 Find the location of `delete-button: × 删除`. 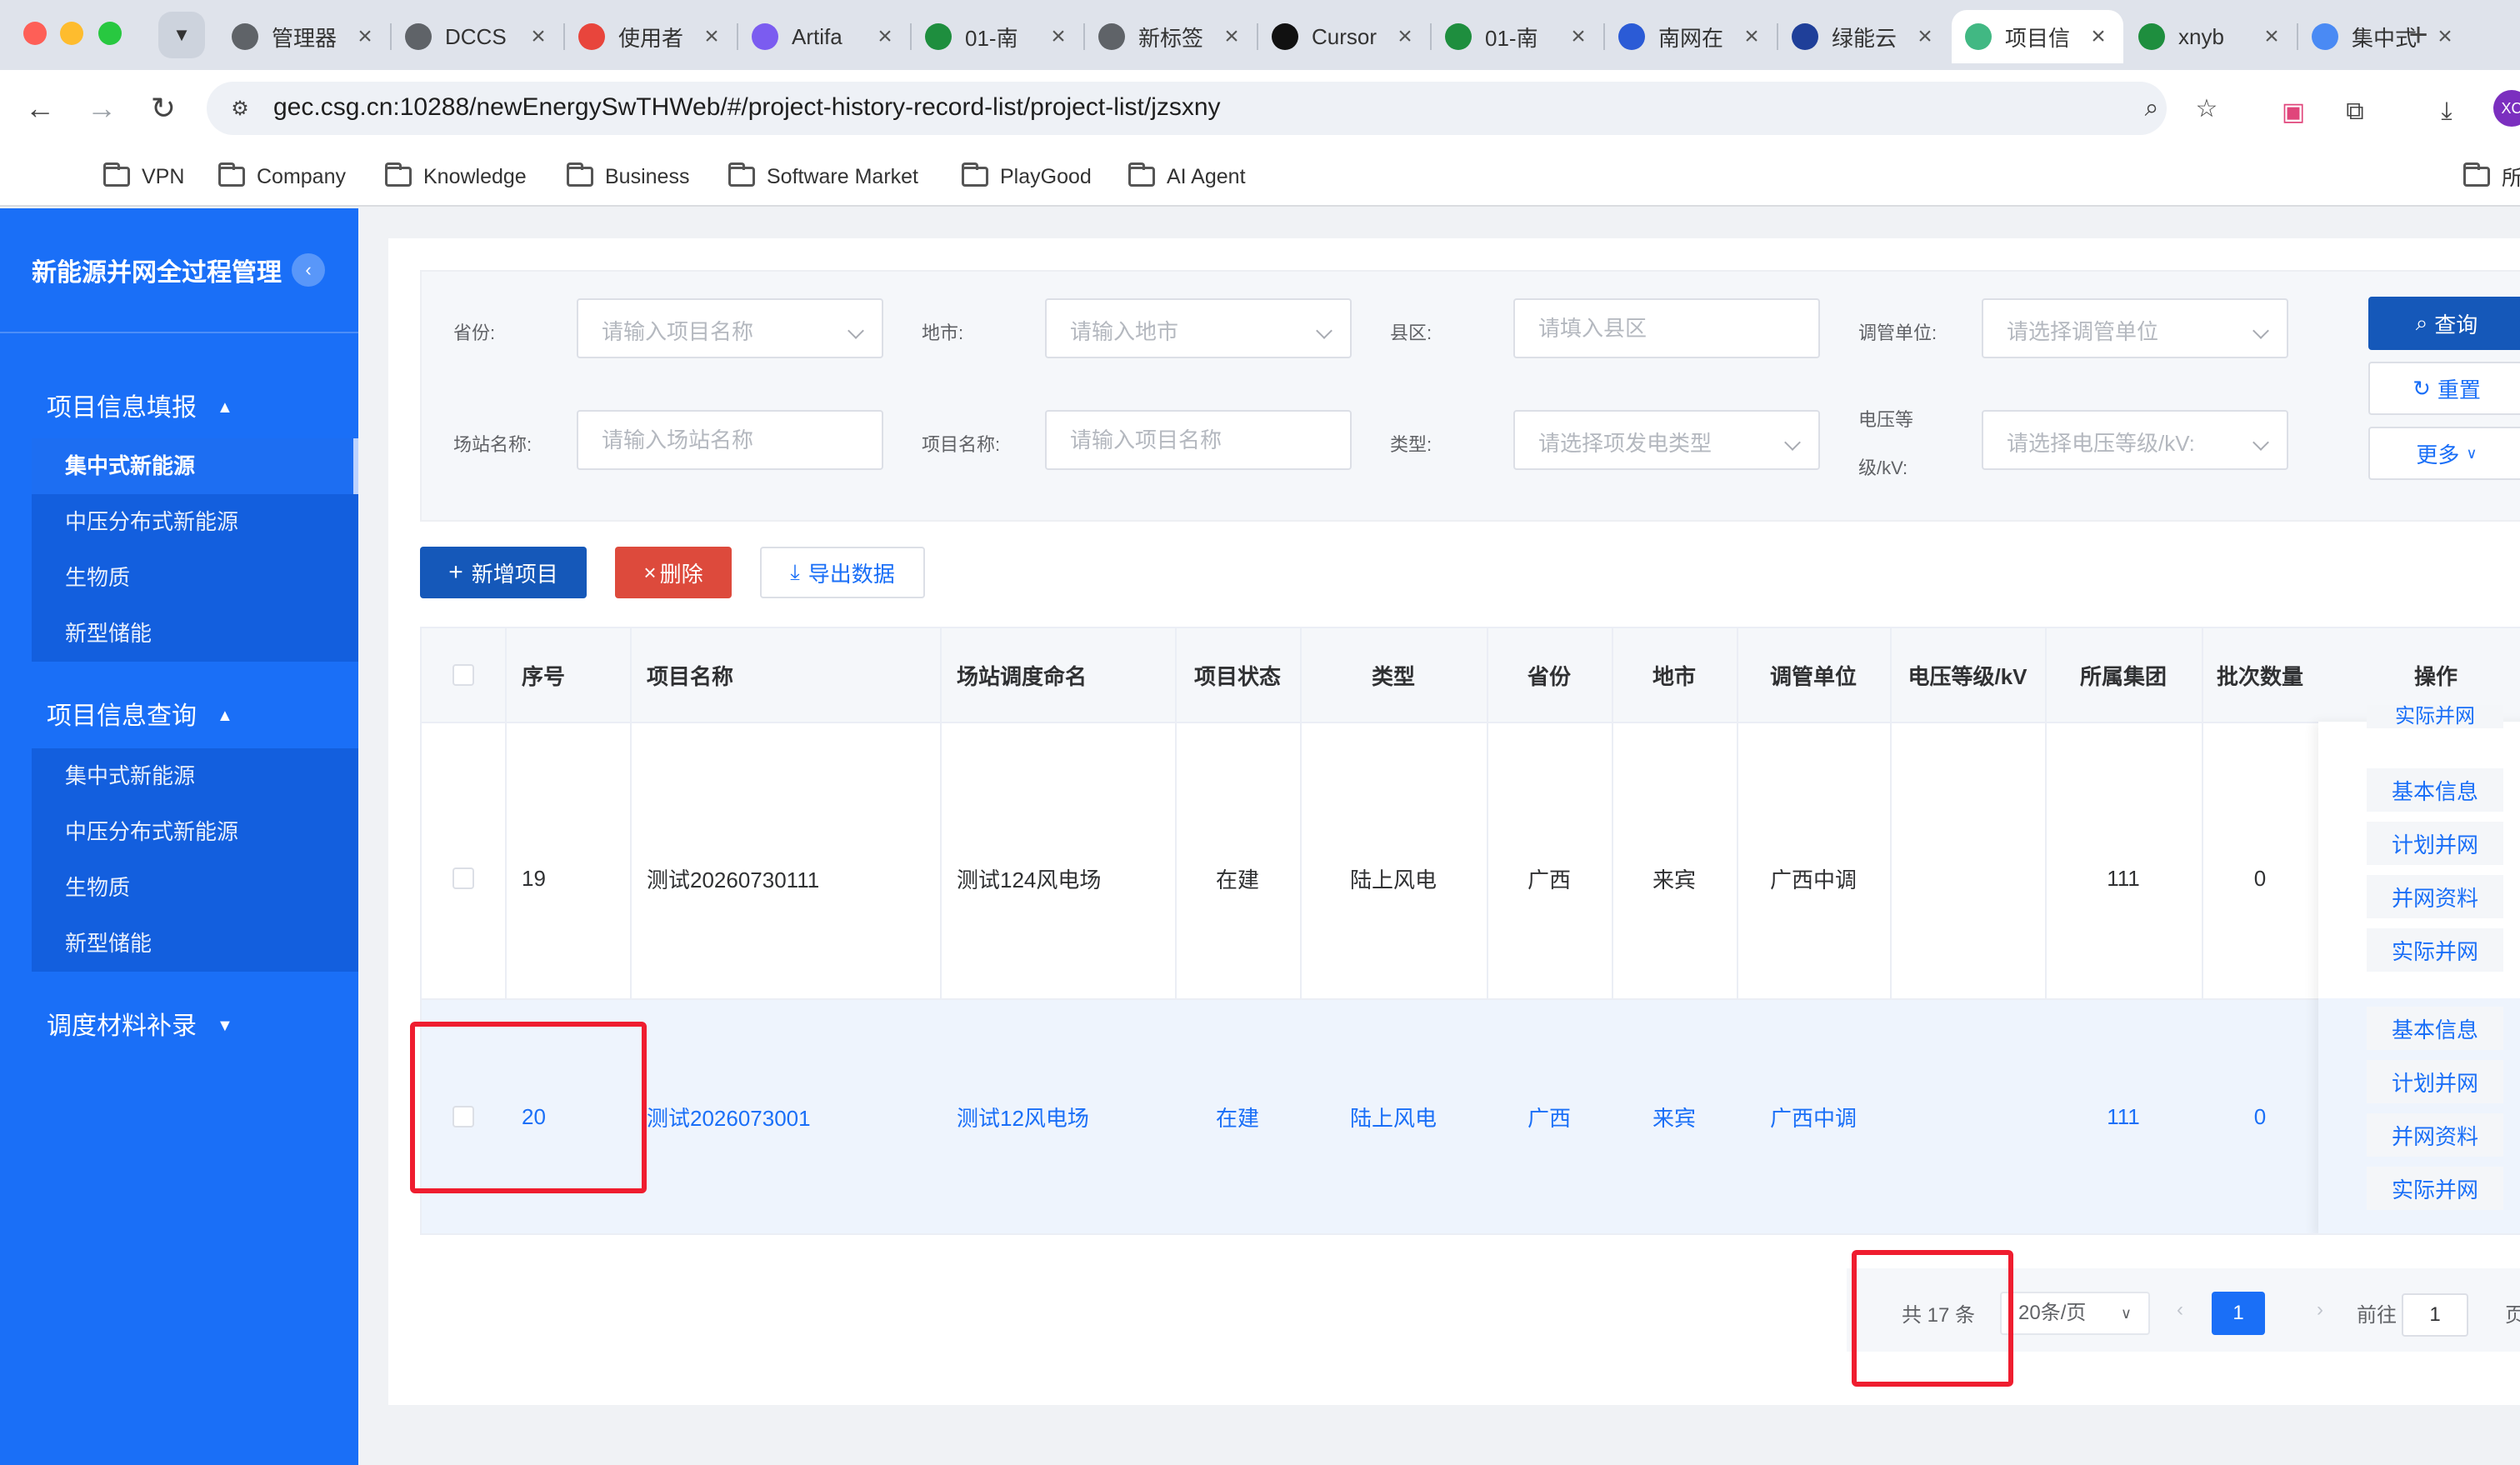

delete-button: × 删除 is located at coordinates (673, 572).